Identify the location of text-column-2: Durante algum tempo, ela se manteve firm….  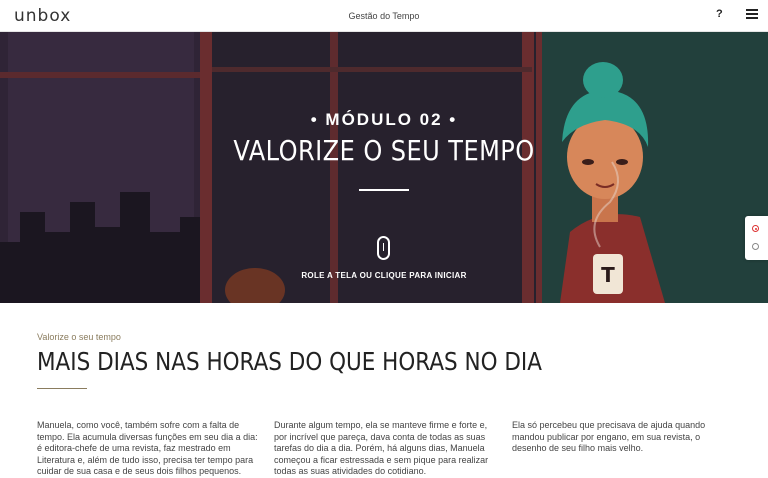
(381, 448).